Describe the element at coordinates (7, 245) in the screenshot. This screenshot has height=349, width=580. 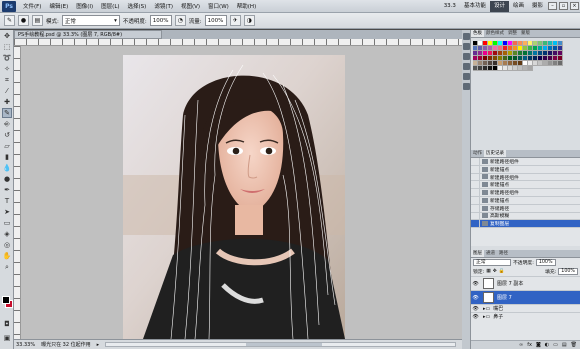
I see `3d-orbit-tool-icon: ◎` at that location.